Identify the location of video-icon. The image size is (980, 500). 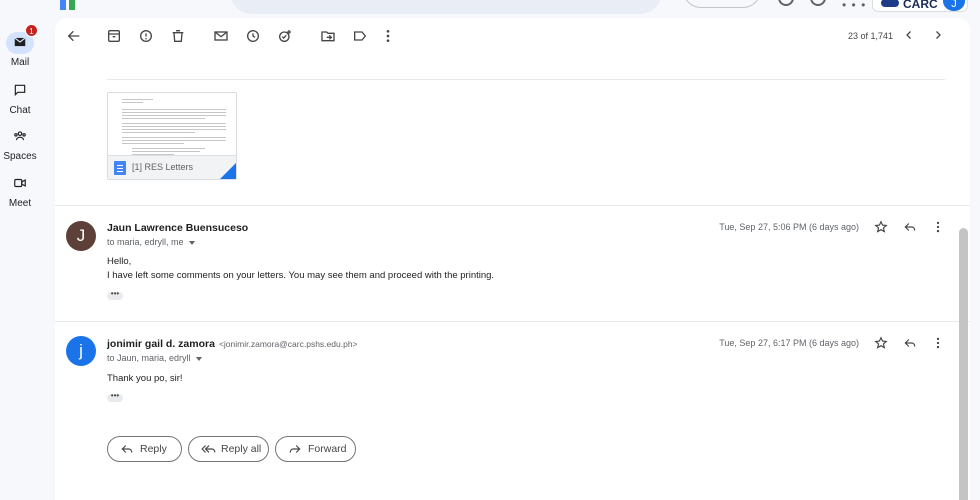
(20, 184).